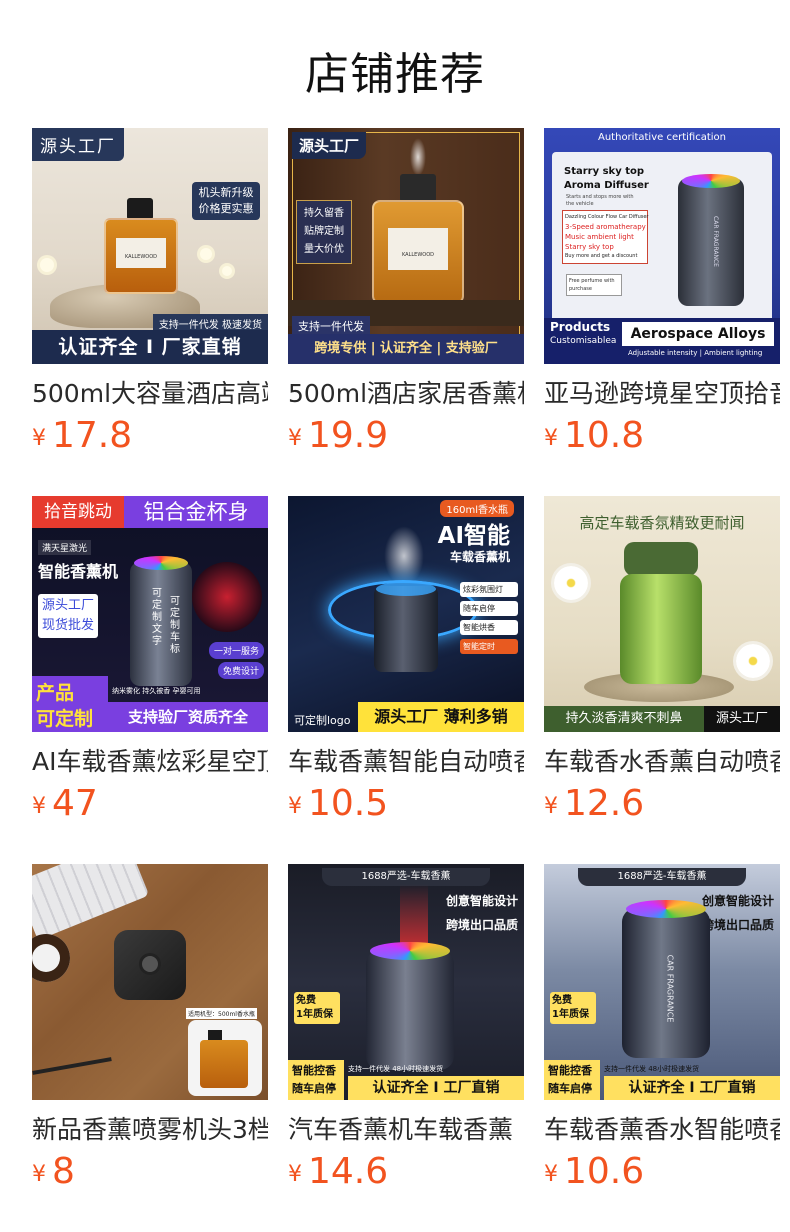  I want to click on device-text-right: 可定制车标, so click(175, 625).